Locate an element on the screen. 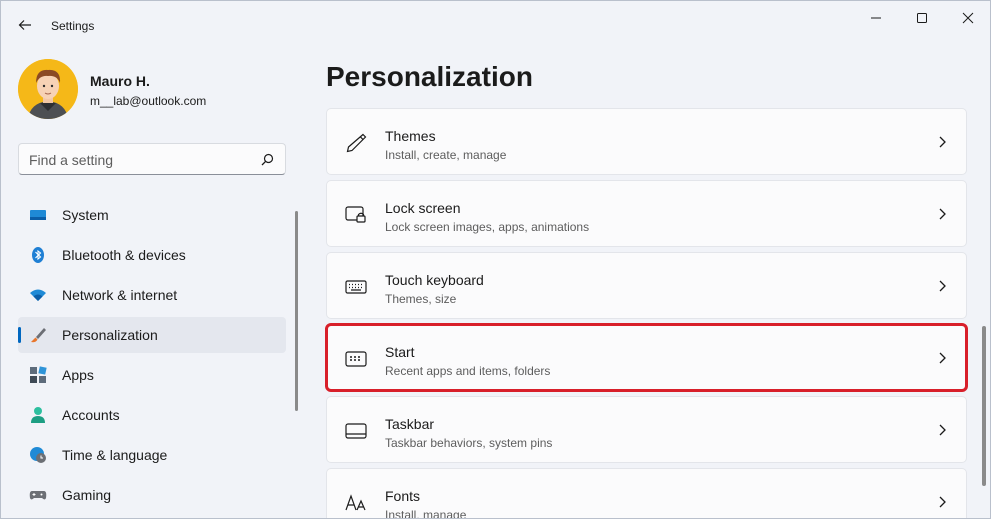 The width and height of the screenshot is (991, 519). apps-icon is located at coordinates (38, 374).